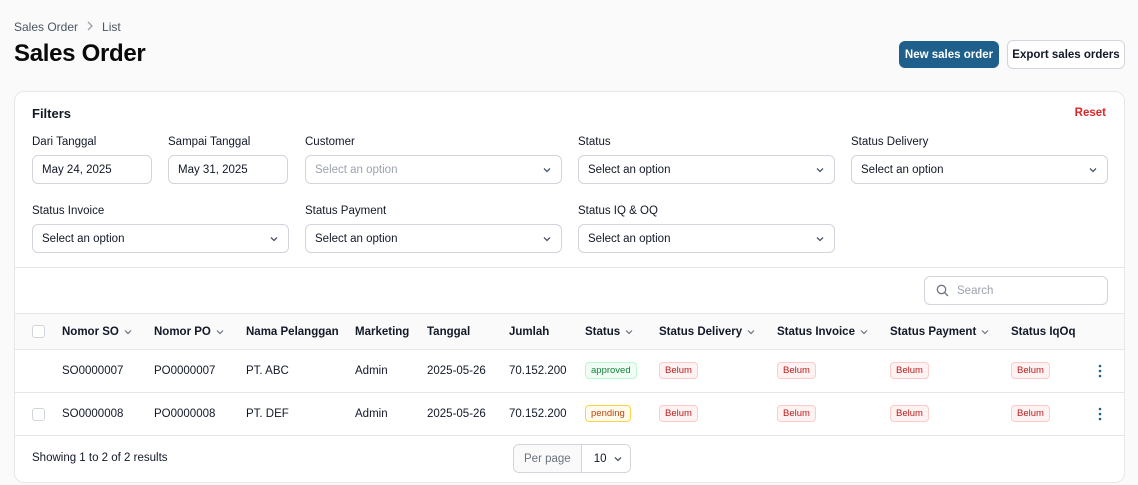 The width and height of the screenshot is (1138, 485). What do you see at coordinates (979, 169) in the screenshot?
I see `status-delivery-select: Select an option` at bounding box center [979, 169].